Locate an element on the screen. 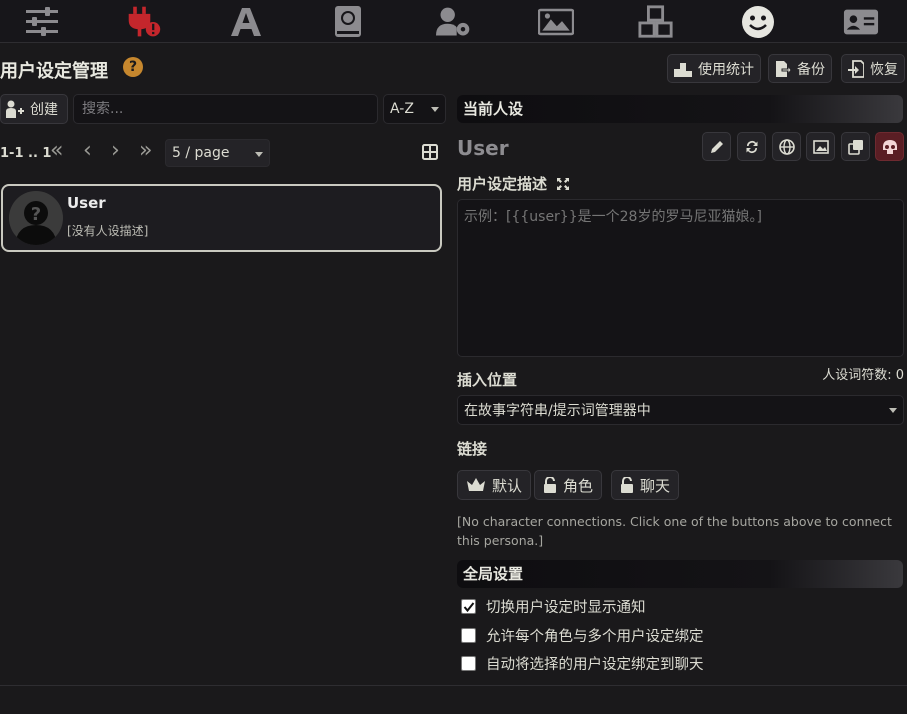  link-chat-label: 聊天 is located at coordinates (655, 485).